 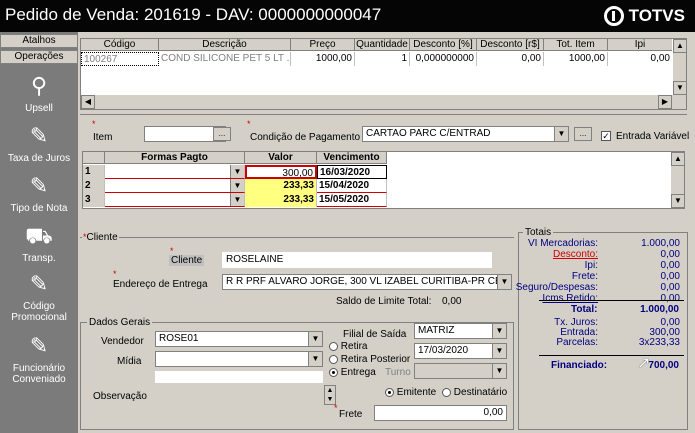 I want to click on sidebar-item-label: Transp., so click(x=39, y=258).